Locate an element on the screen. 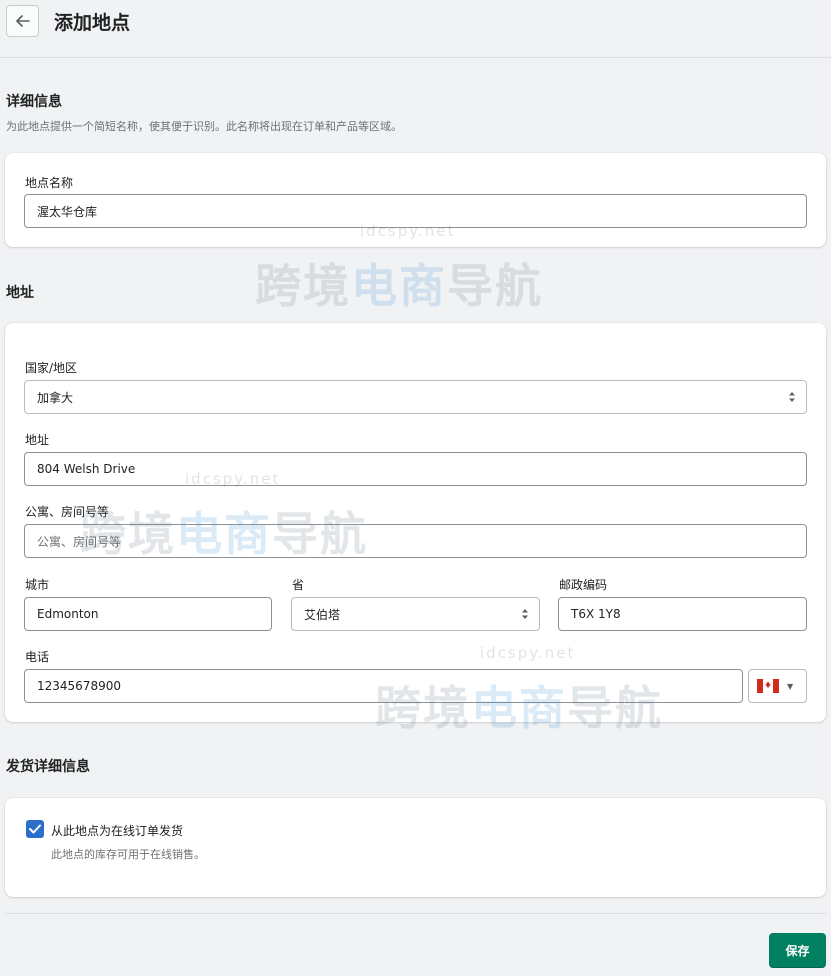 This screenshot has height=976, width=831. address-label: 地址 is located at coordinates (37, 440).